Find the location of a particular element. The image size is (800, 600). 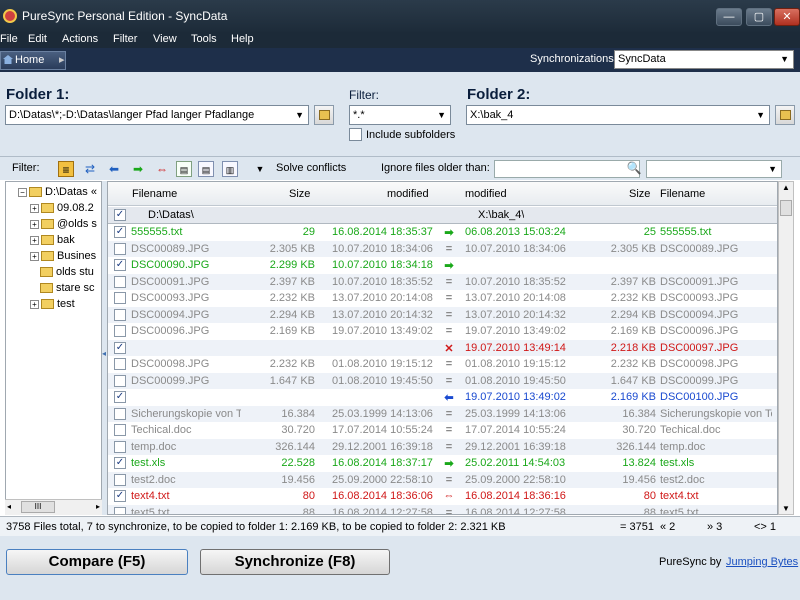

tree-root: − D:\Datas « is located at coordinates (57, 192).